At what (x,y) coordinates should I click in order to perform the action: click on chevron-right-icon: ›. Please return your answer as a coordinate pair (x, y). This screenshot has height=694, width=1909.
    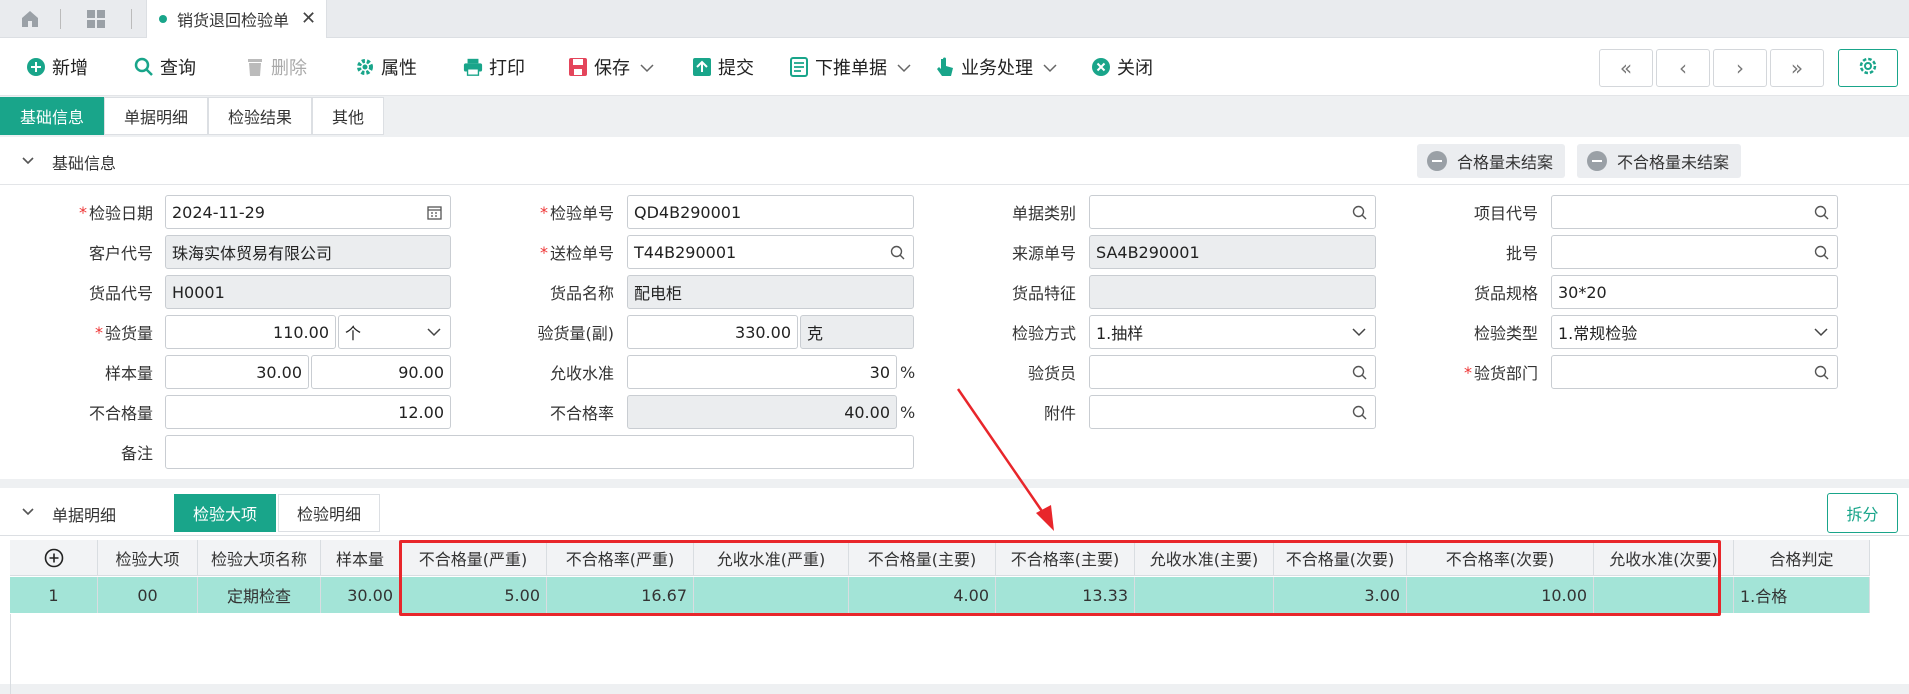
    Looking at the image, I should click on (1740, 68).